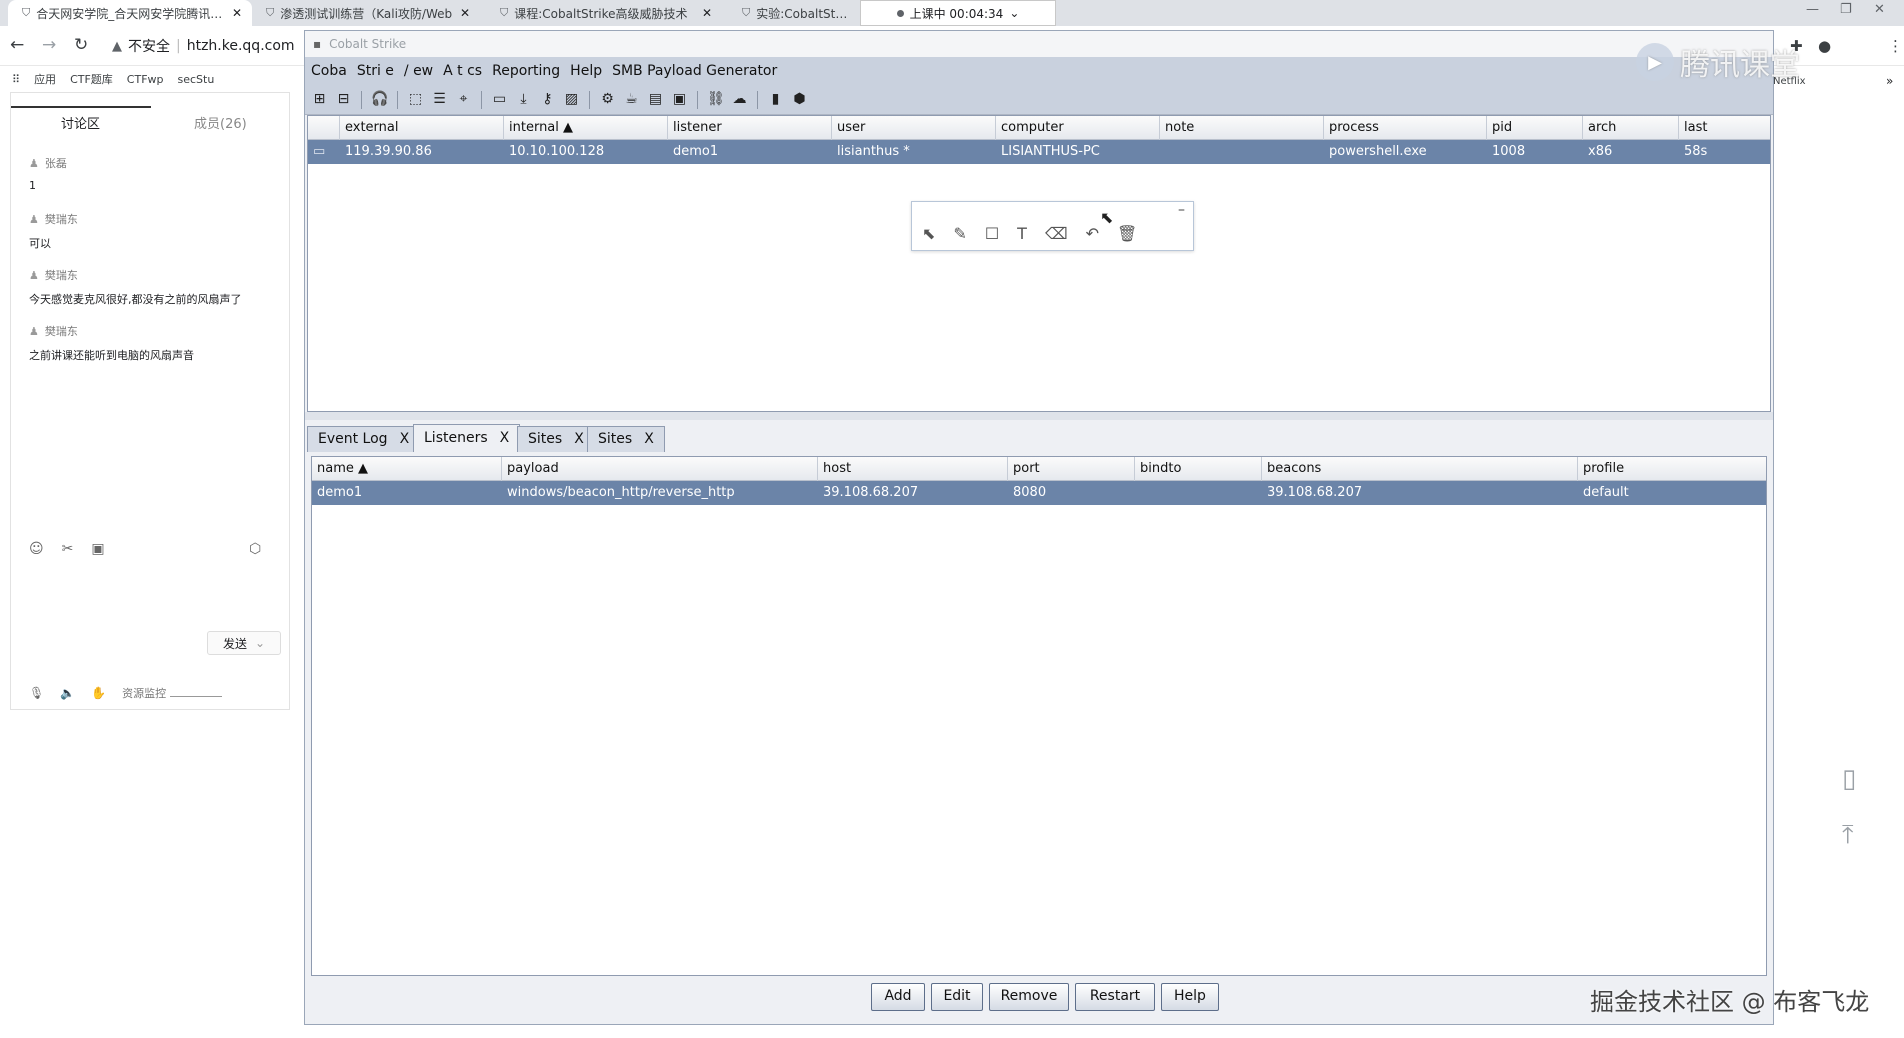 The height and width of the screenshot is (1038, 1904). Describe the element at coordinates (91, 79) in the screenshot. I see `bookmark-ctf-bank: CTF题库` at that location.